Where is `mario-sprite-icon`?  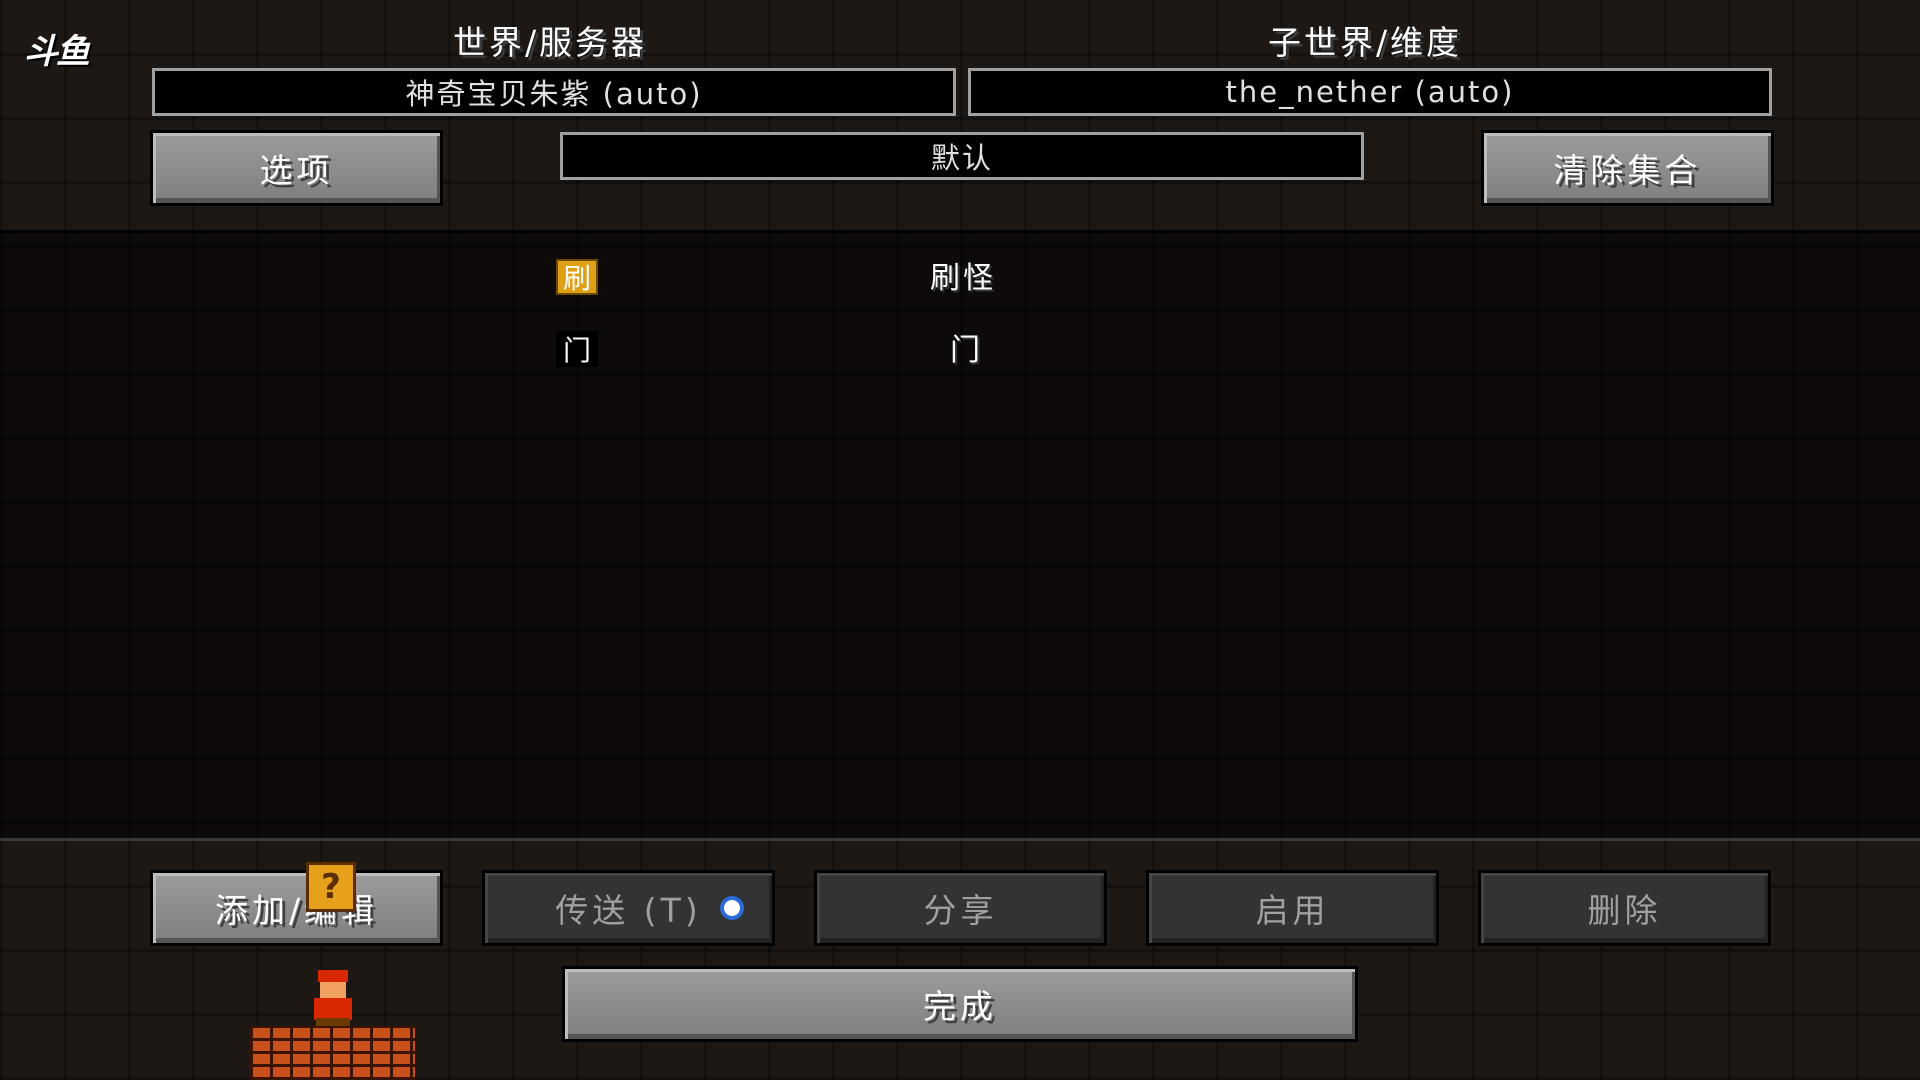
mario-sprite-icon is located at coordinates (333, 1000).